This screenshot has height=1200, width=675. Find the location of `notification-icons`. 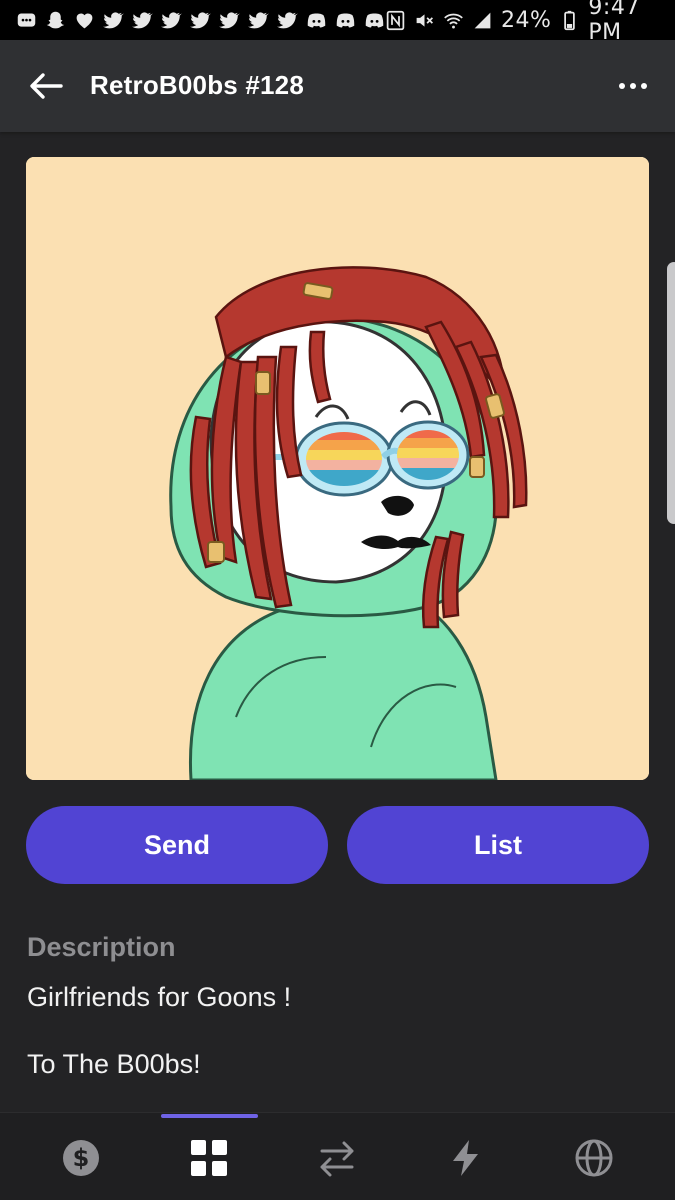

notification-icons is located at coordinates (200, 20).